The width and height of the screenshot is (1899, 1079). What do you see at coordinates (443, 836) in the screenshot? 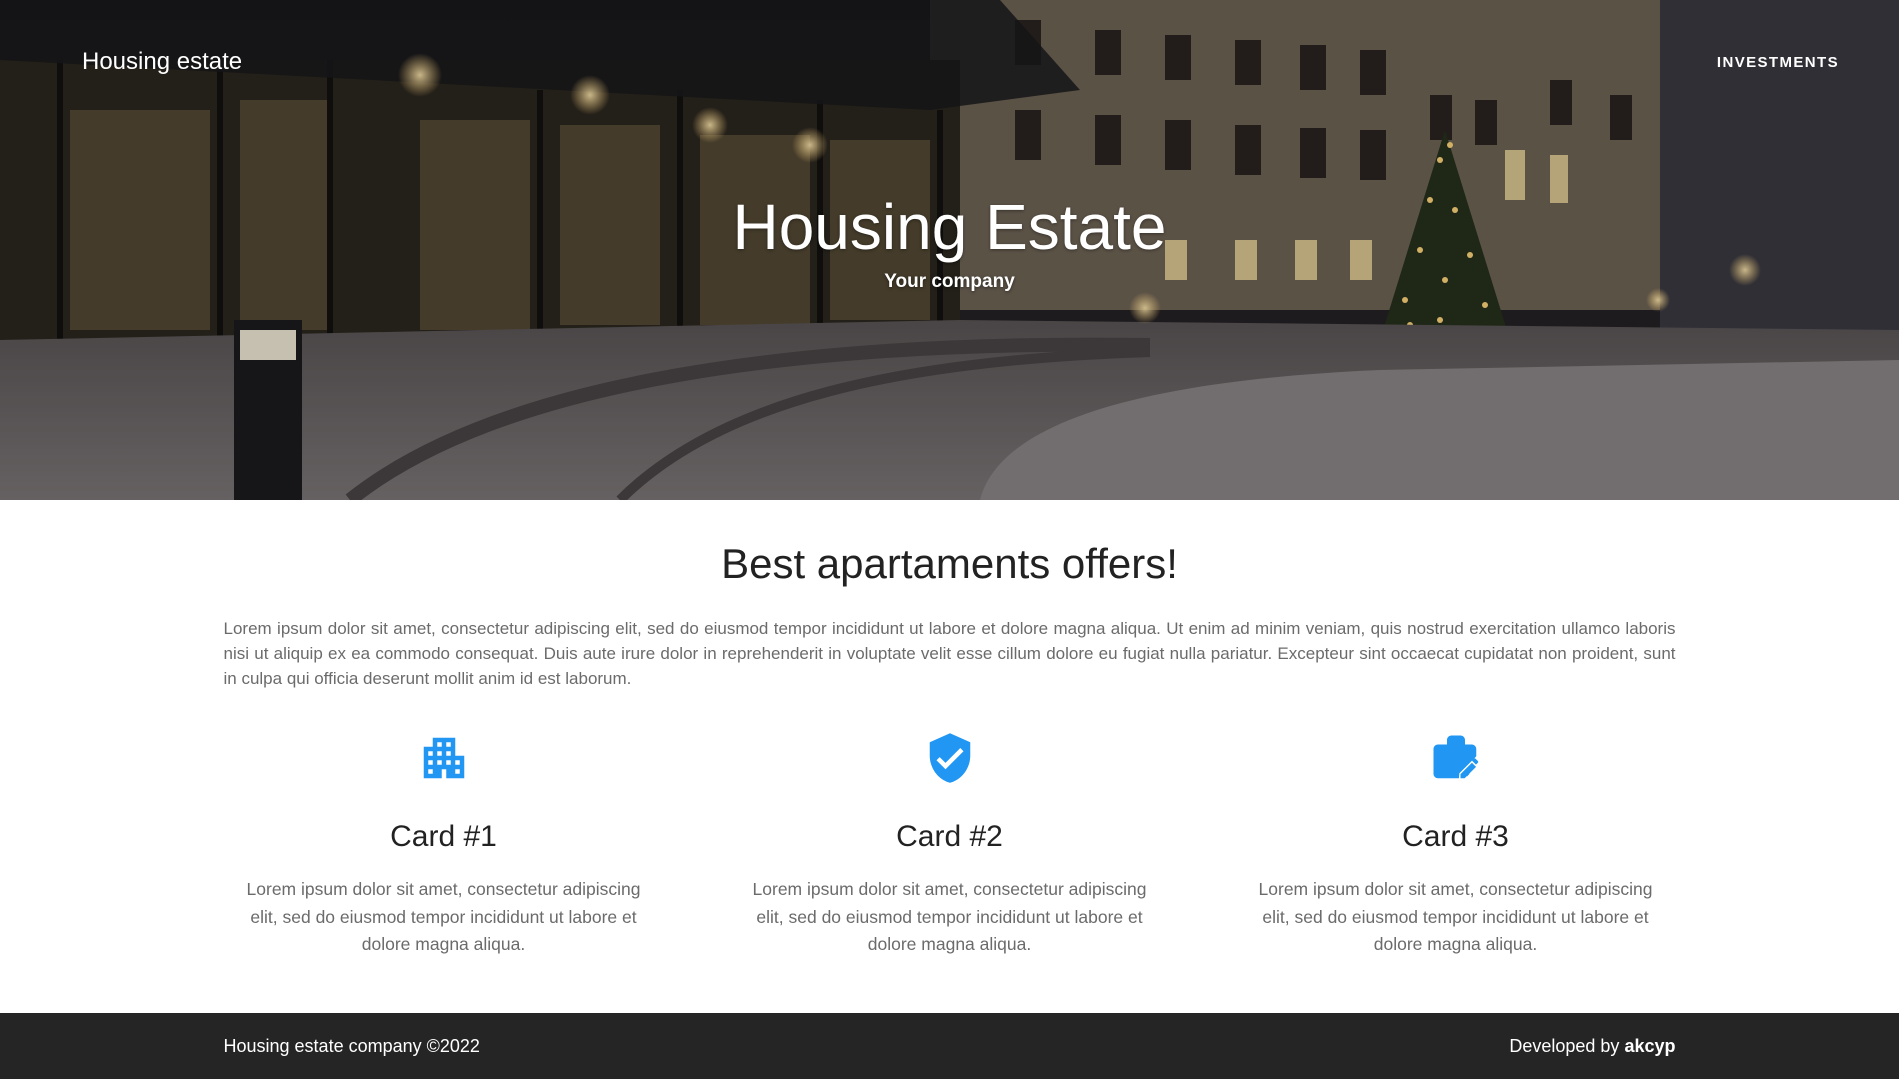
I see `card-title: Card #1` at bounding box center [443, 836].